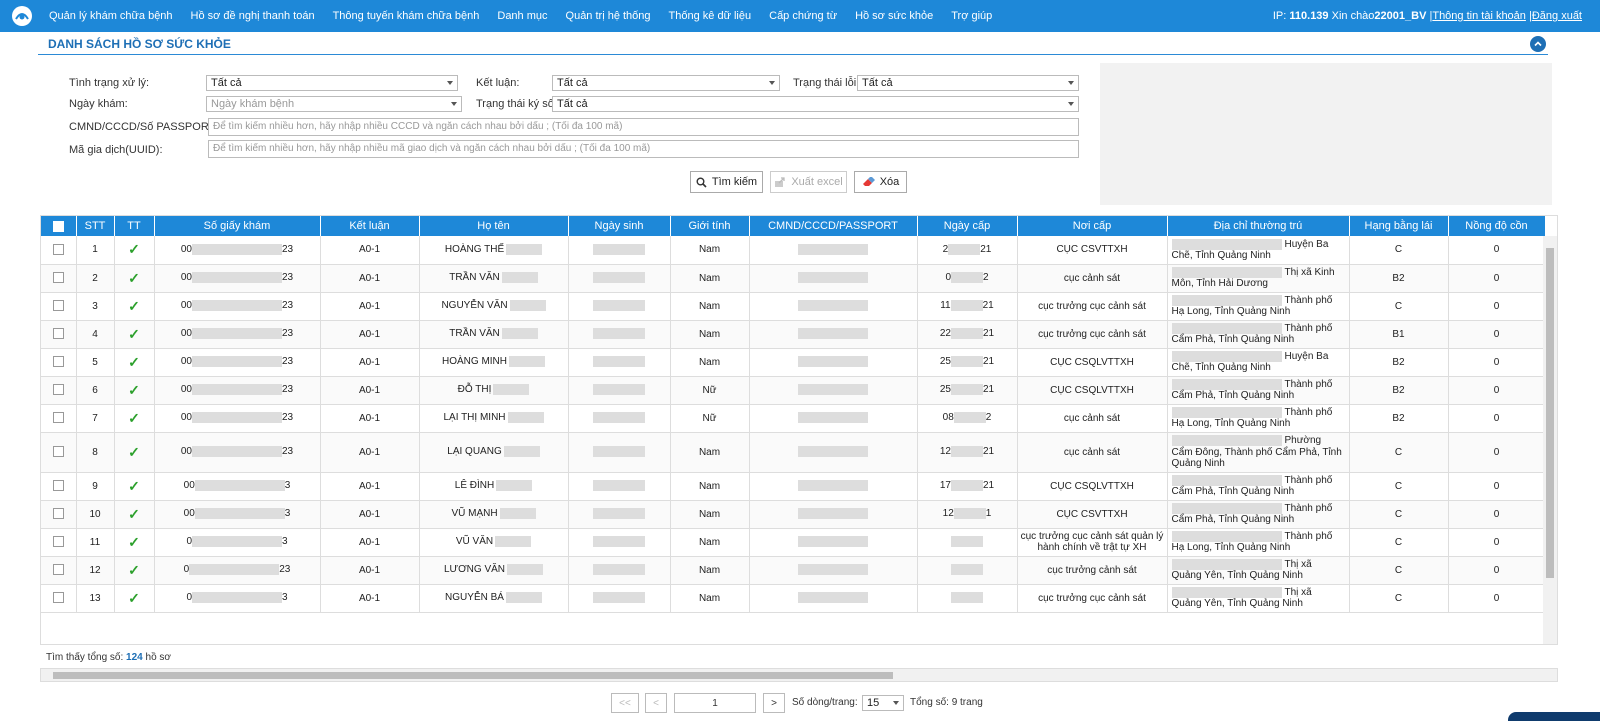 The image size is (1600, 721). Describe the element at coordinates (715, 703) in the screenshot. I see `page-number-input: 1` at that location.